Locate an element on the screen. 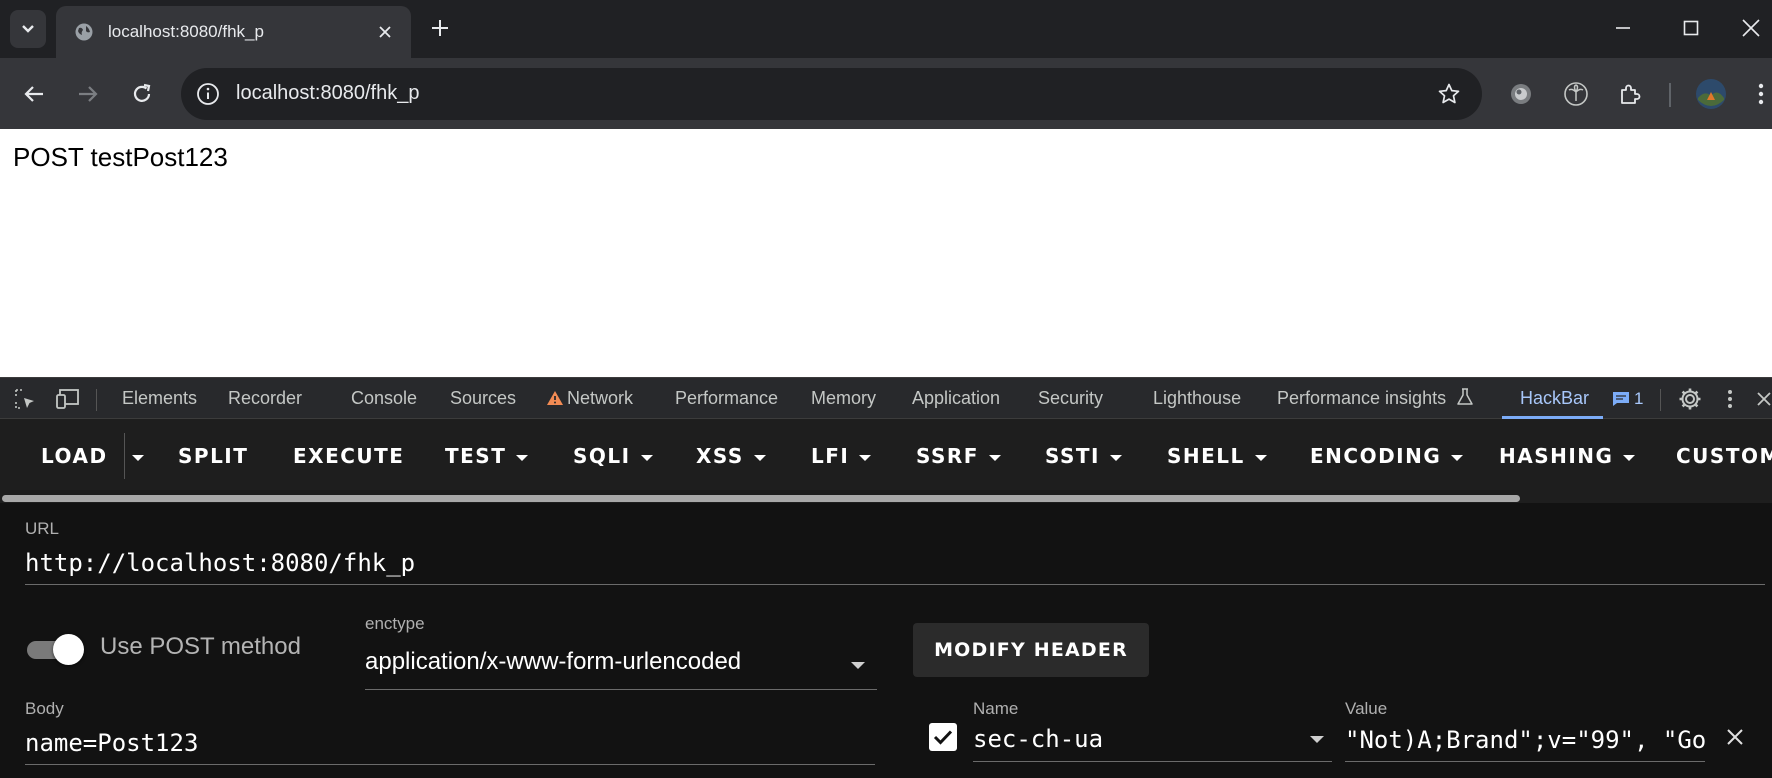 The image size is (1772, 778). xss-menu: XSS is located at coordinates (731, 456).